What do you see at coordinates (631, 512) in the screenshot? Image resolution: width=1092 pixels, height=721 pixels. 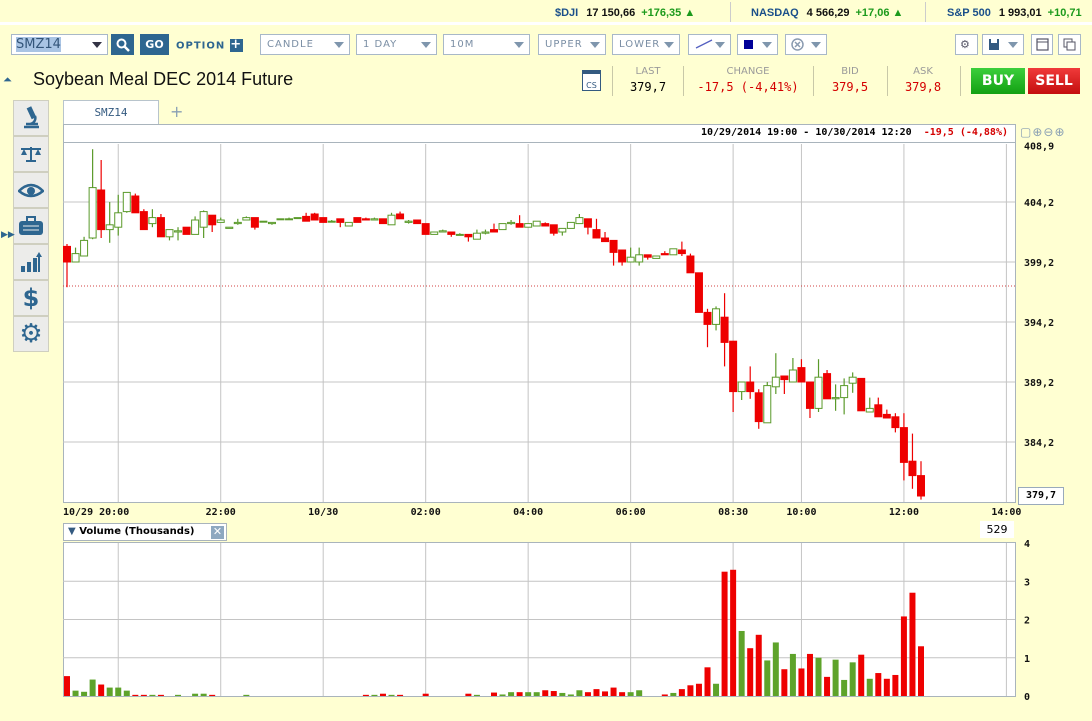 I see `x-tick-label: 06:00` at bounding box center [631, 512].